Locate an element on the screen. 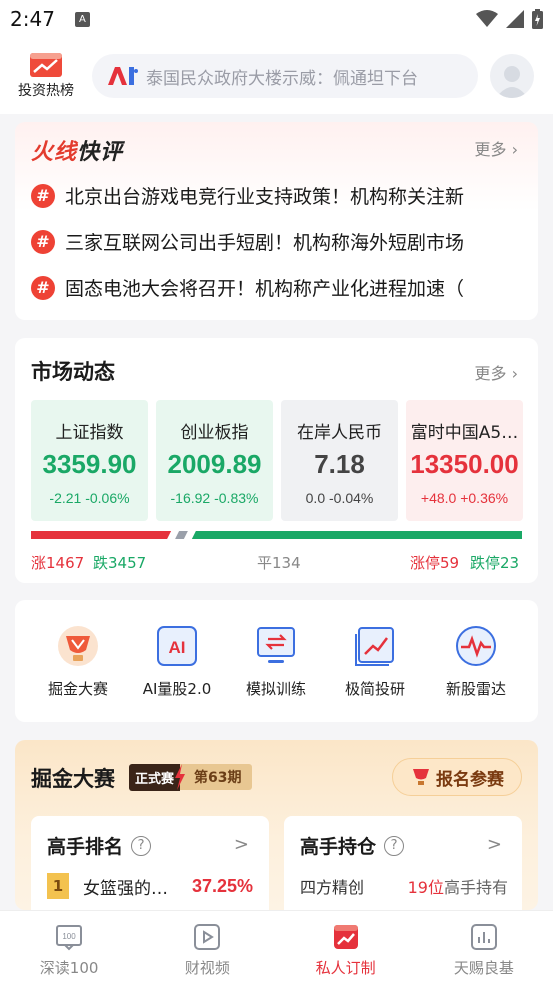 This screenshot has width=553, height=984. svg-text: AI is located at coordinates (177, 647).